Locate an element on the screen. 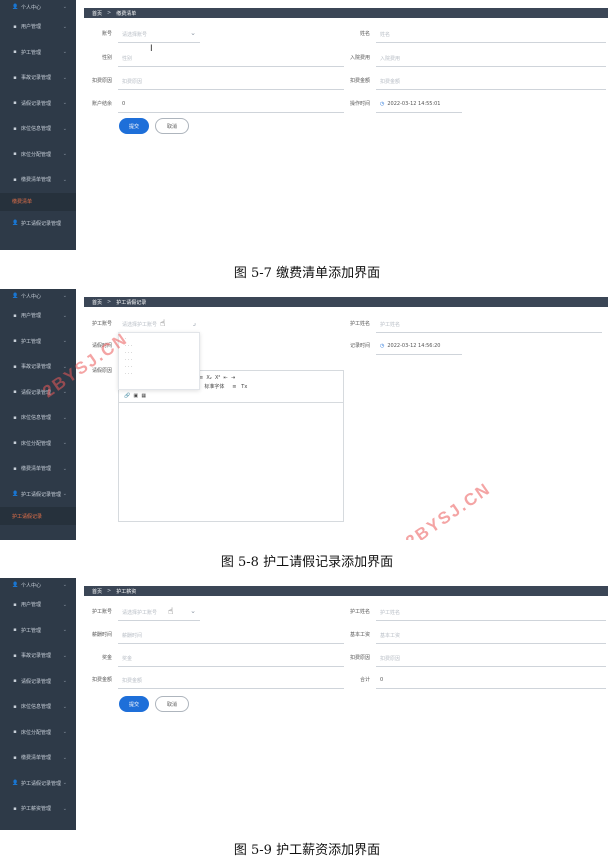 The height and width of the screenshot is (862, 614). sidebar-subitem-nurse-leave-record: 护工请假记录 is located at coordinates (38, 516).